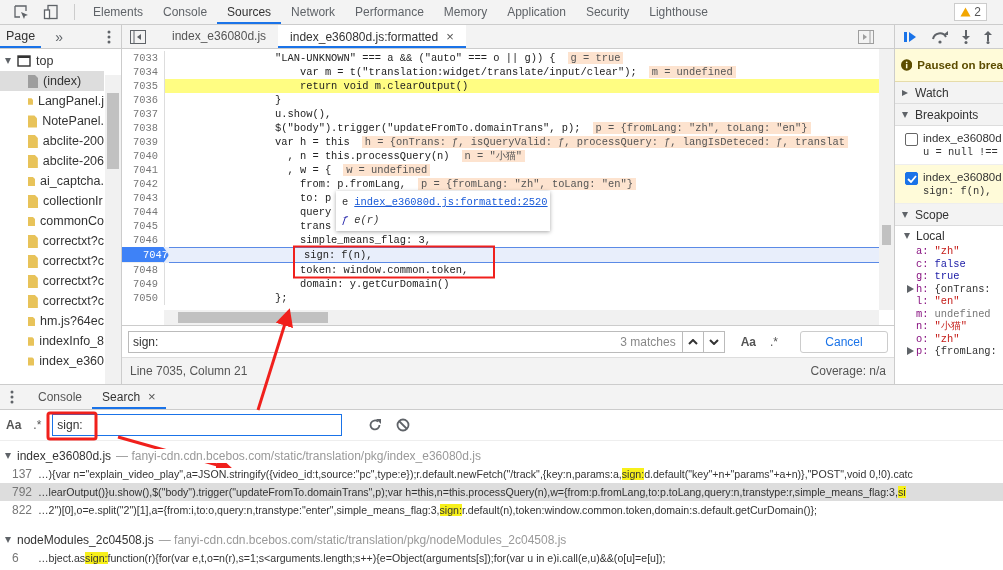 The width and height of the screenshot is (1003, 570). I want to click on variable-value: "小猫", so click(950, 326).